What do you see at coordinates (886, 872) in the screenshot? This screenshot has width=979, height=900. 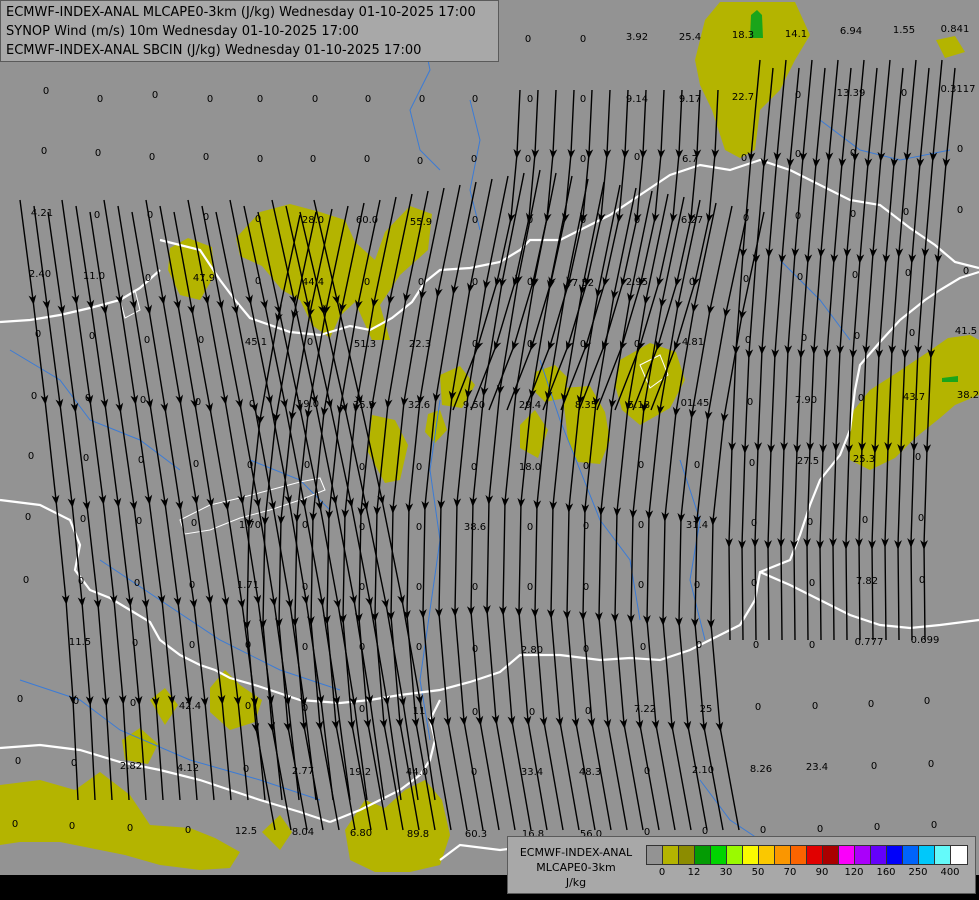 I see `legend-tick-label: 160` at bounding box center [886, 872].